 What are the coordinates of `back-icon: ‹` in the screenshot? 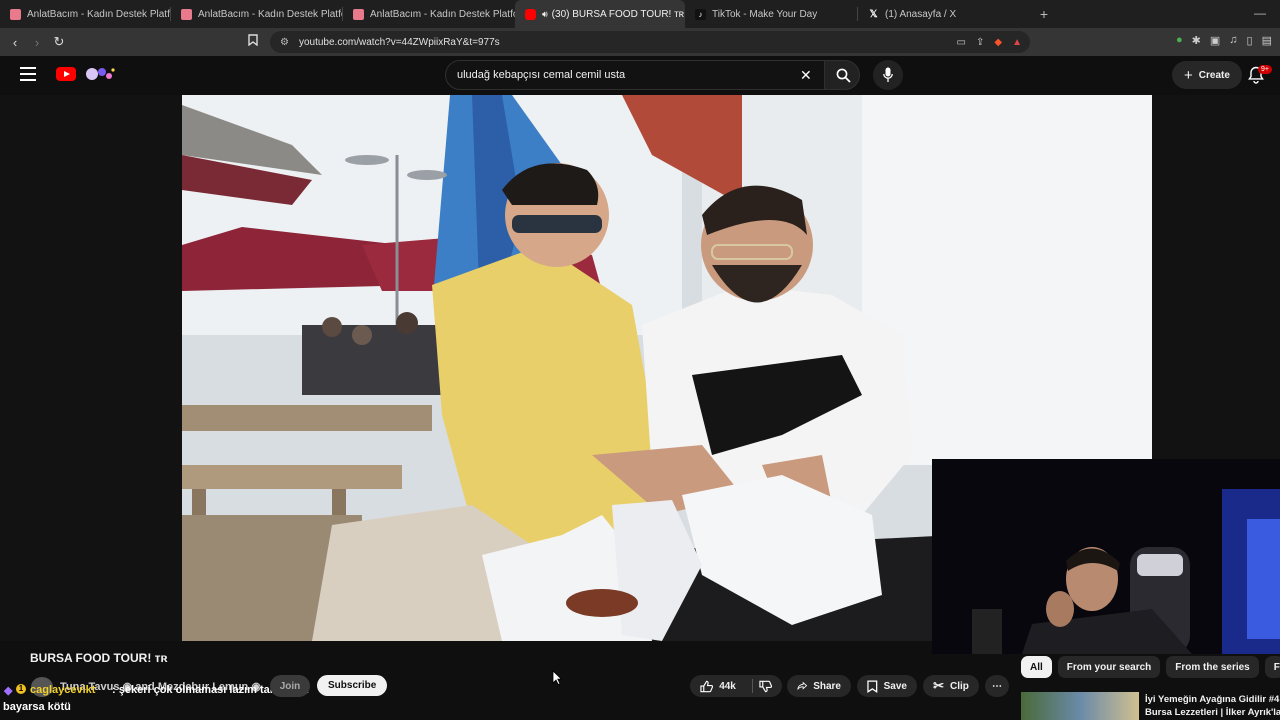 It's located at (15, 42).